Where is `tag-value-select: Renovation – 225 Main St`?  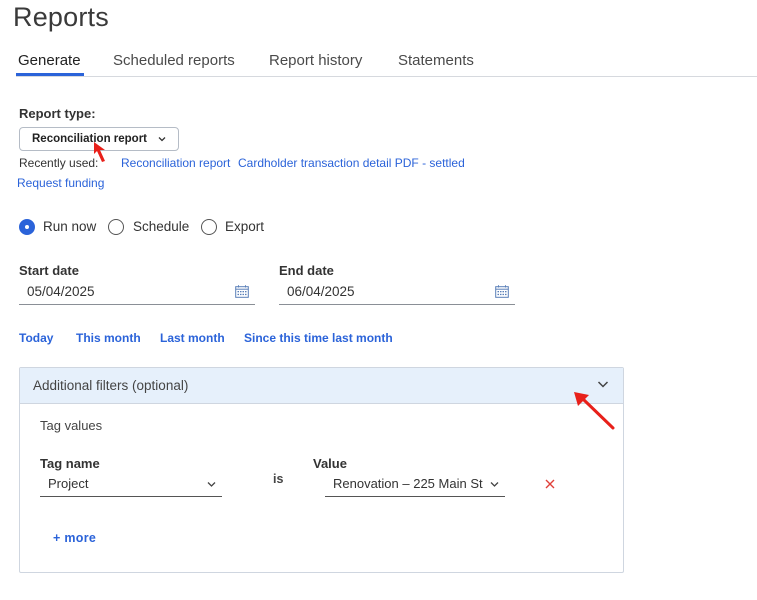
tag-value-select: Renovation – 225 Main St is located at coordinates (415, 486).